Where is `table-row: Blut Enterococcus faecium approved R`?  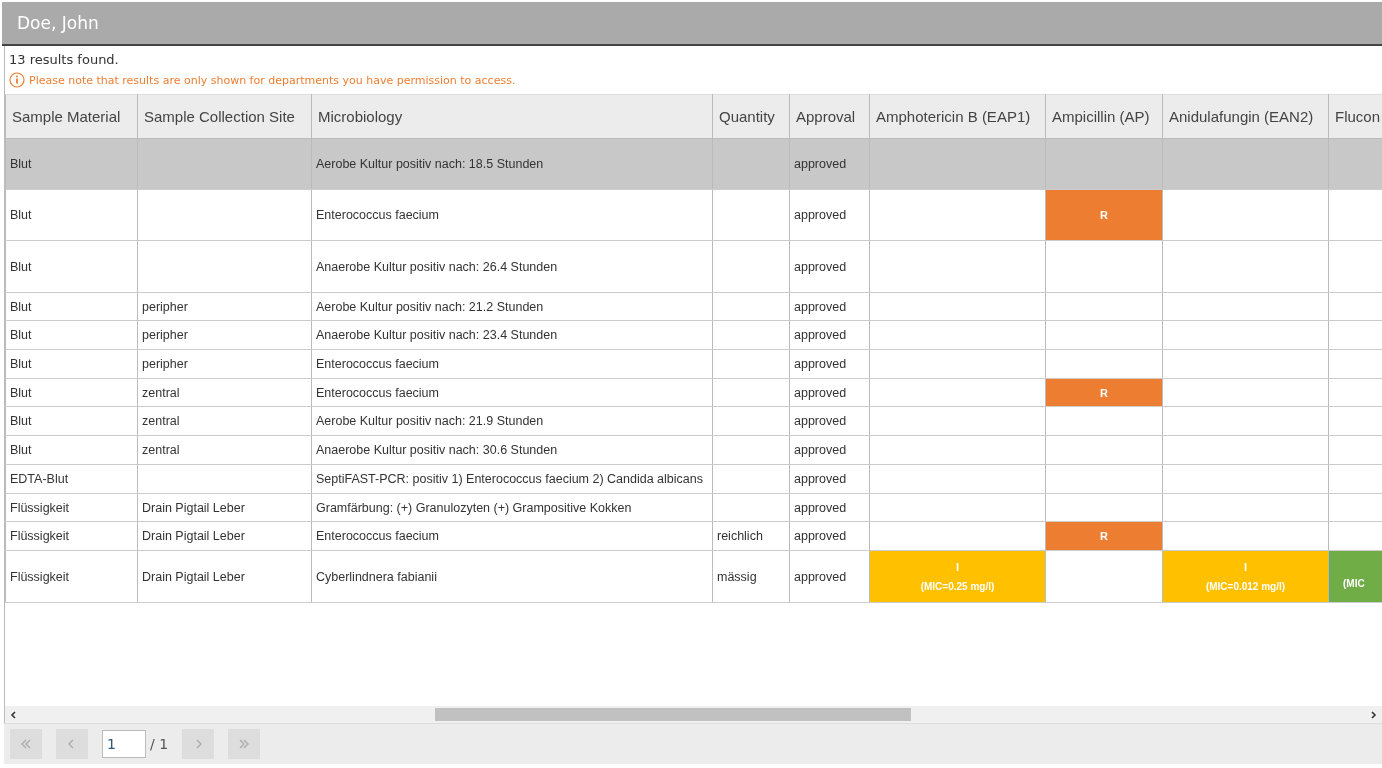
table-row: Blut Enterococcus faecium approved R is located at coordinates (693, 215).